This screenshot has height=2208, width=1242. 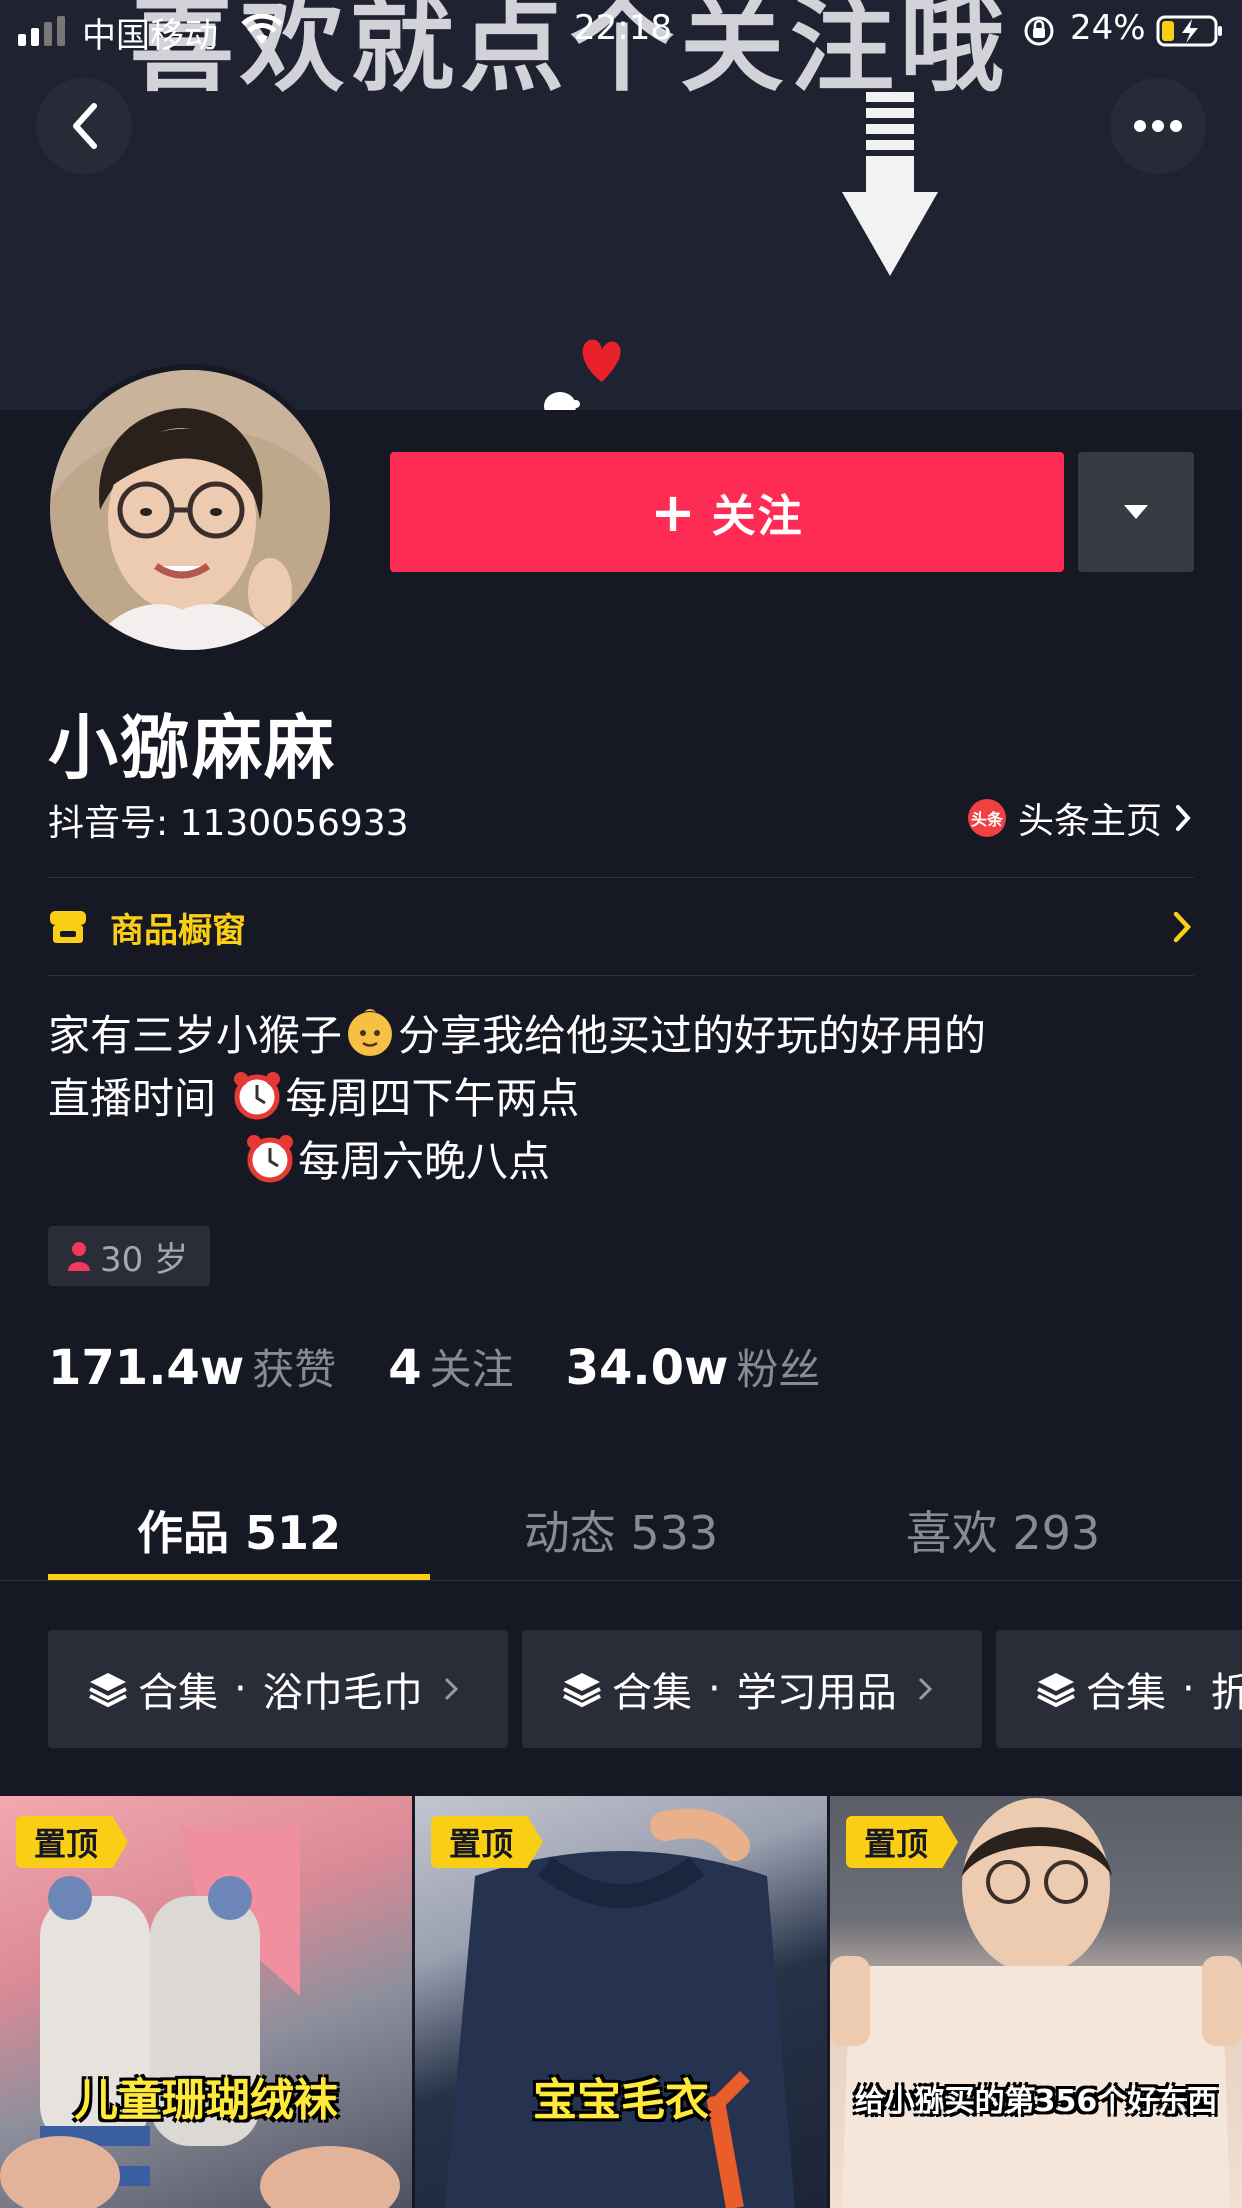 What do you see at coordinates (405, 1368) in the screenshot?
I see `stat-value: 4` at bounding box center [405, 1368].